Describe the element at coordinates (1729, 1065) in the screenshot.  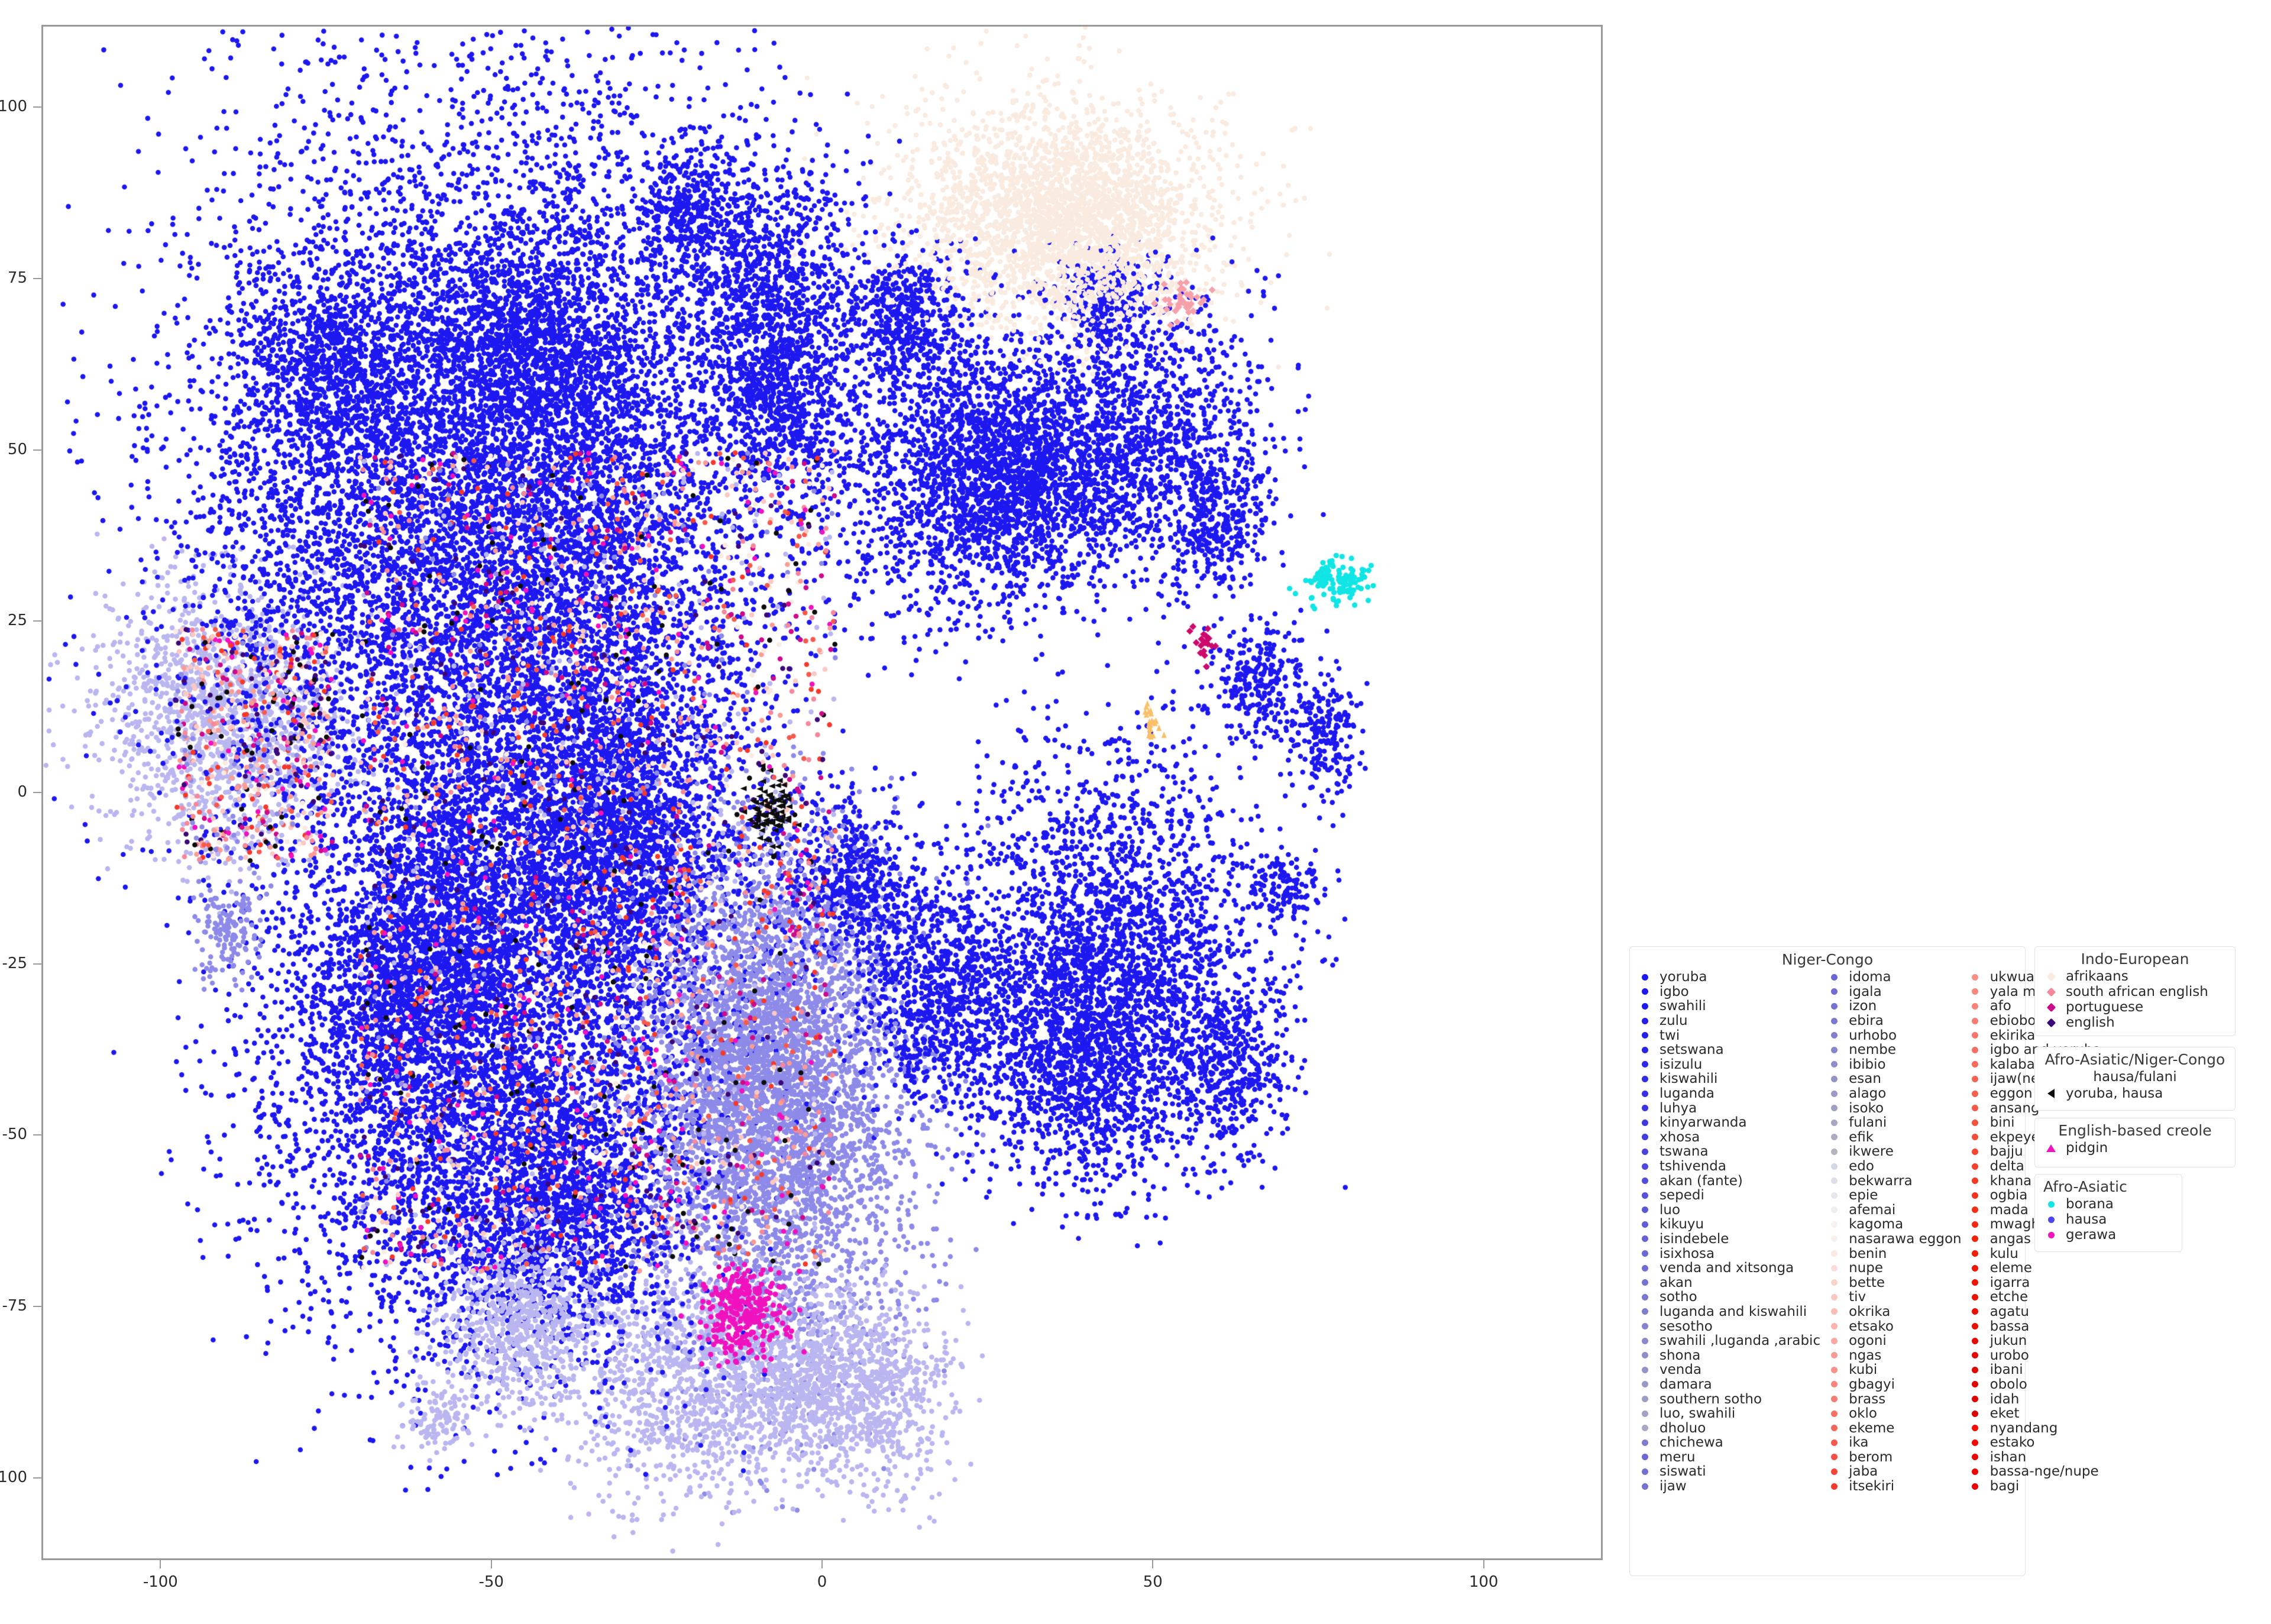
I see `legend-entry: isizulu` at that location.